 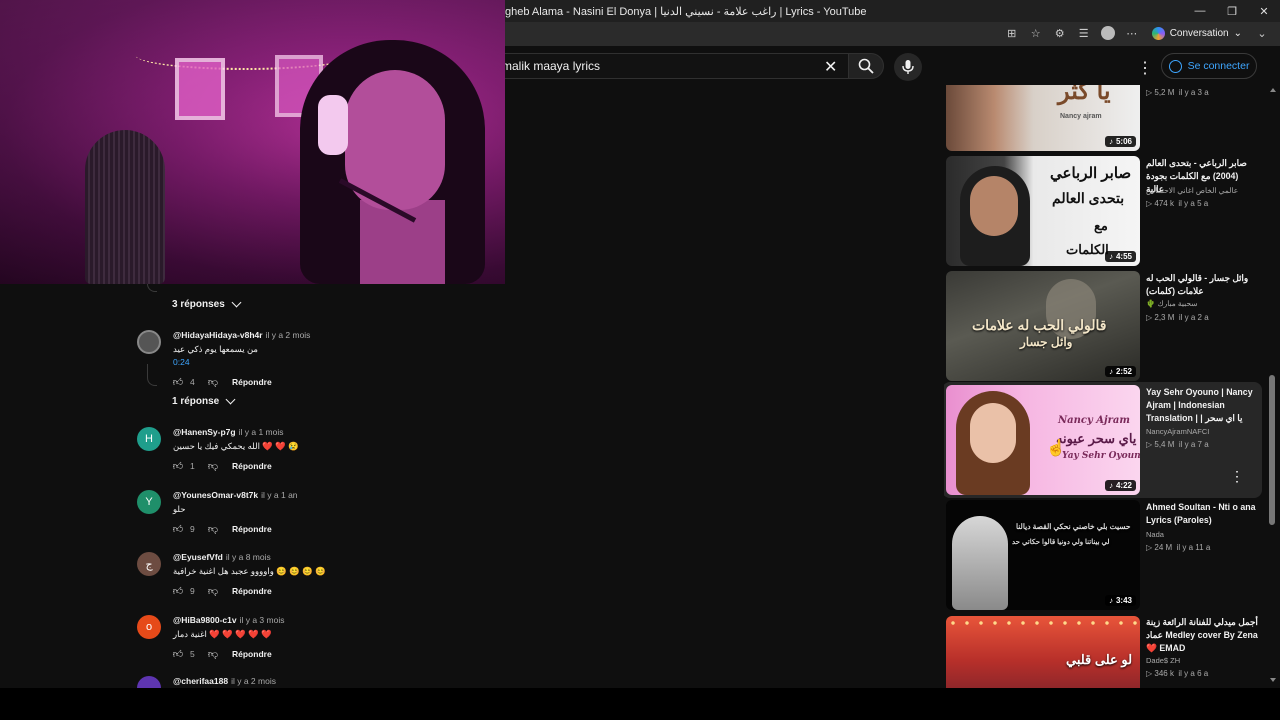 I want to click on browser-toolbar: ⊞ ☆ ⚙ ☰ ⋯ Conversation ⌄ ⌄, so click(x=1137, y=33).